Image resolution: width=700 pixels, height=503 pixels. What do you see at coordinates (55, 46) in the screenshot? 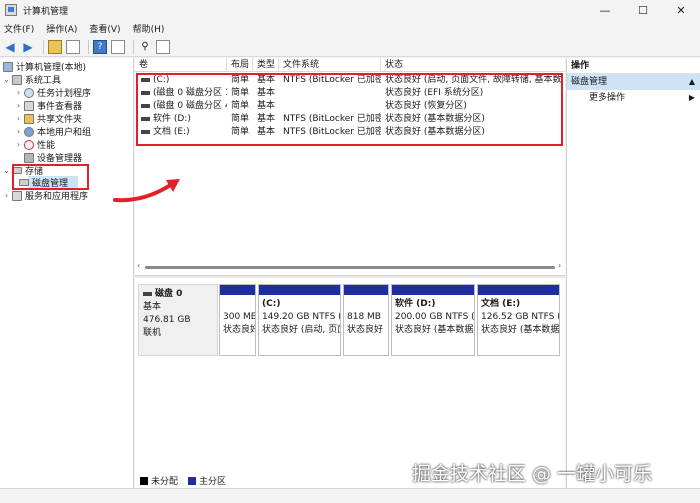
I see `up-folder-icon` at bounding box center [55, 46].